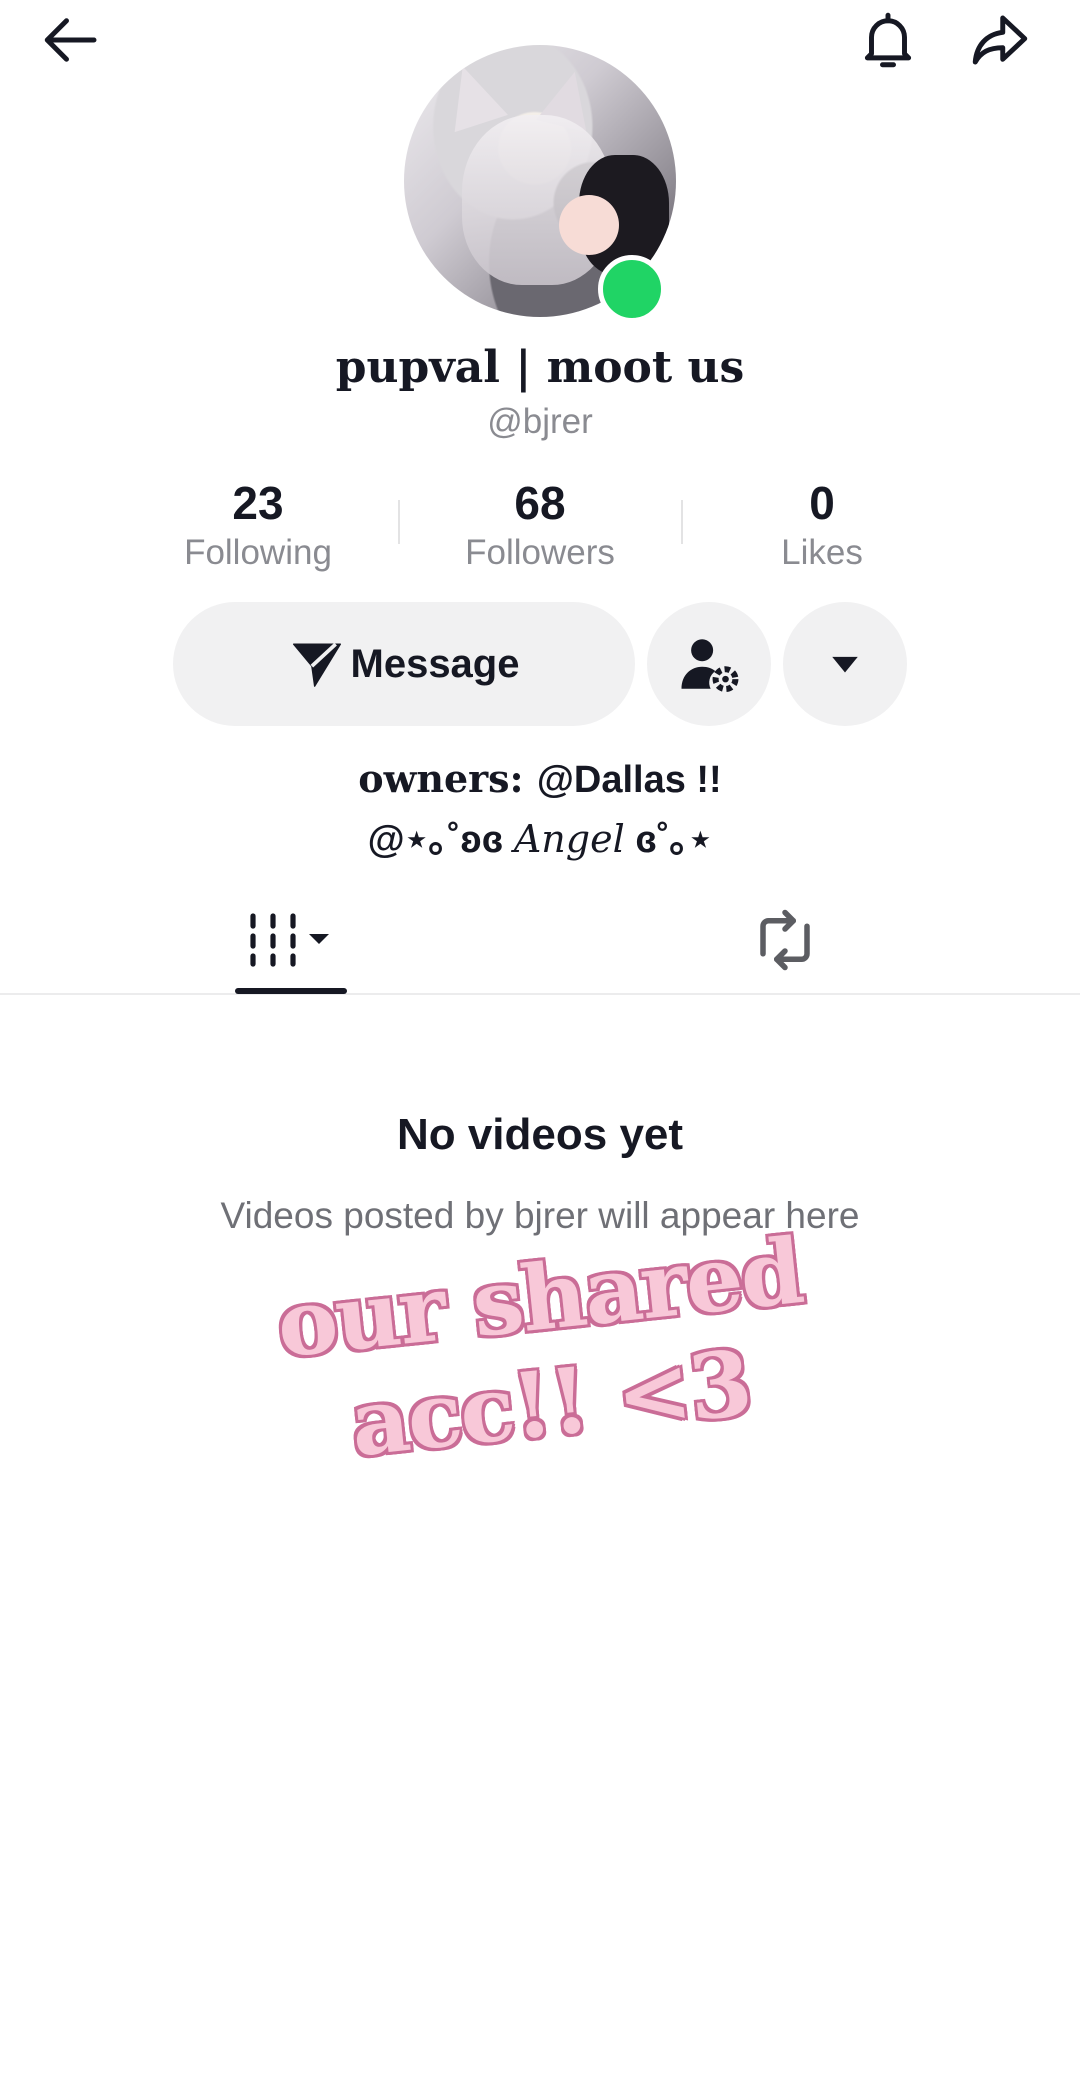 This screenshot has width=1080, height=2080. What do you see at coordinates (316, 664) in the screenshot?
I see `send-icon` at bounding box center [316, 664].